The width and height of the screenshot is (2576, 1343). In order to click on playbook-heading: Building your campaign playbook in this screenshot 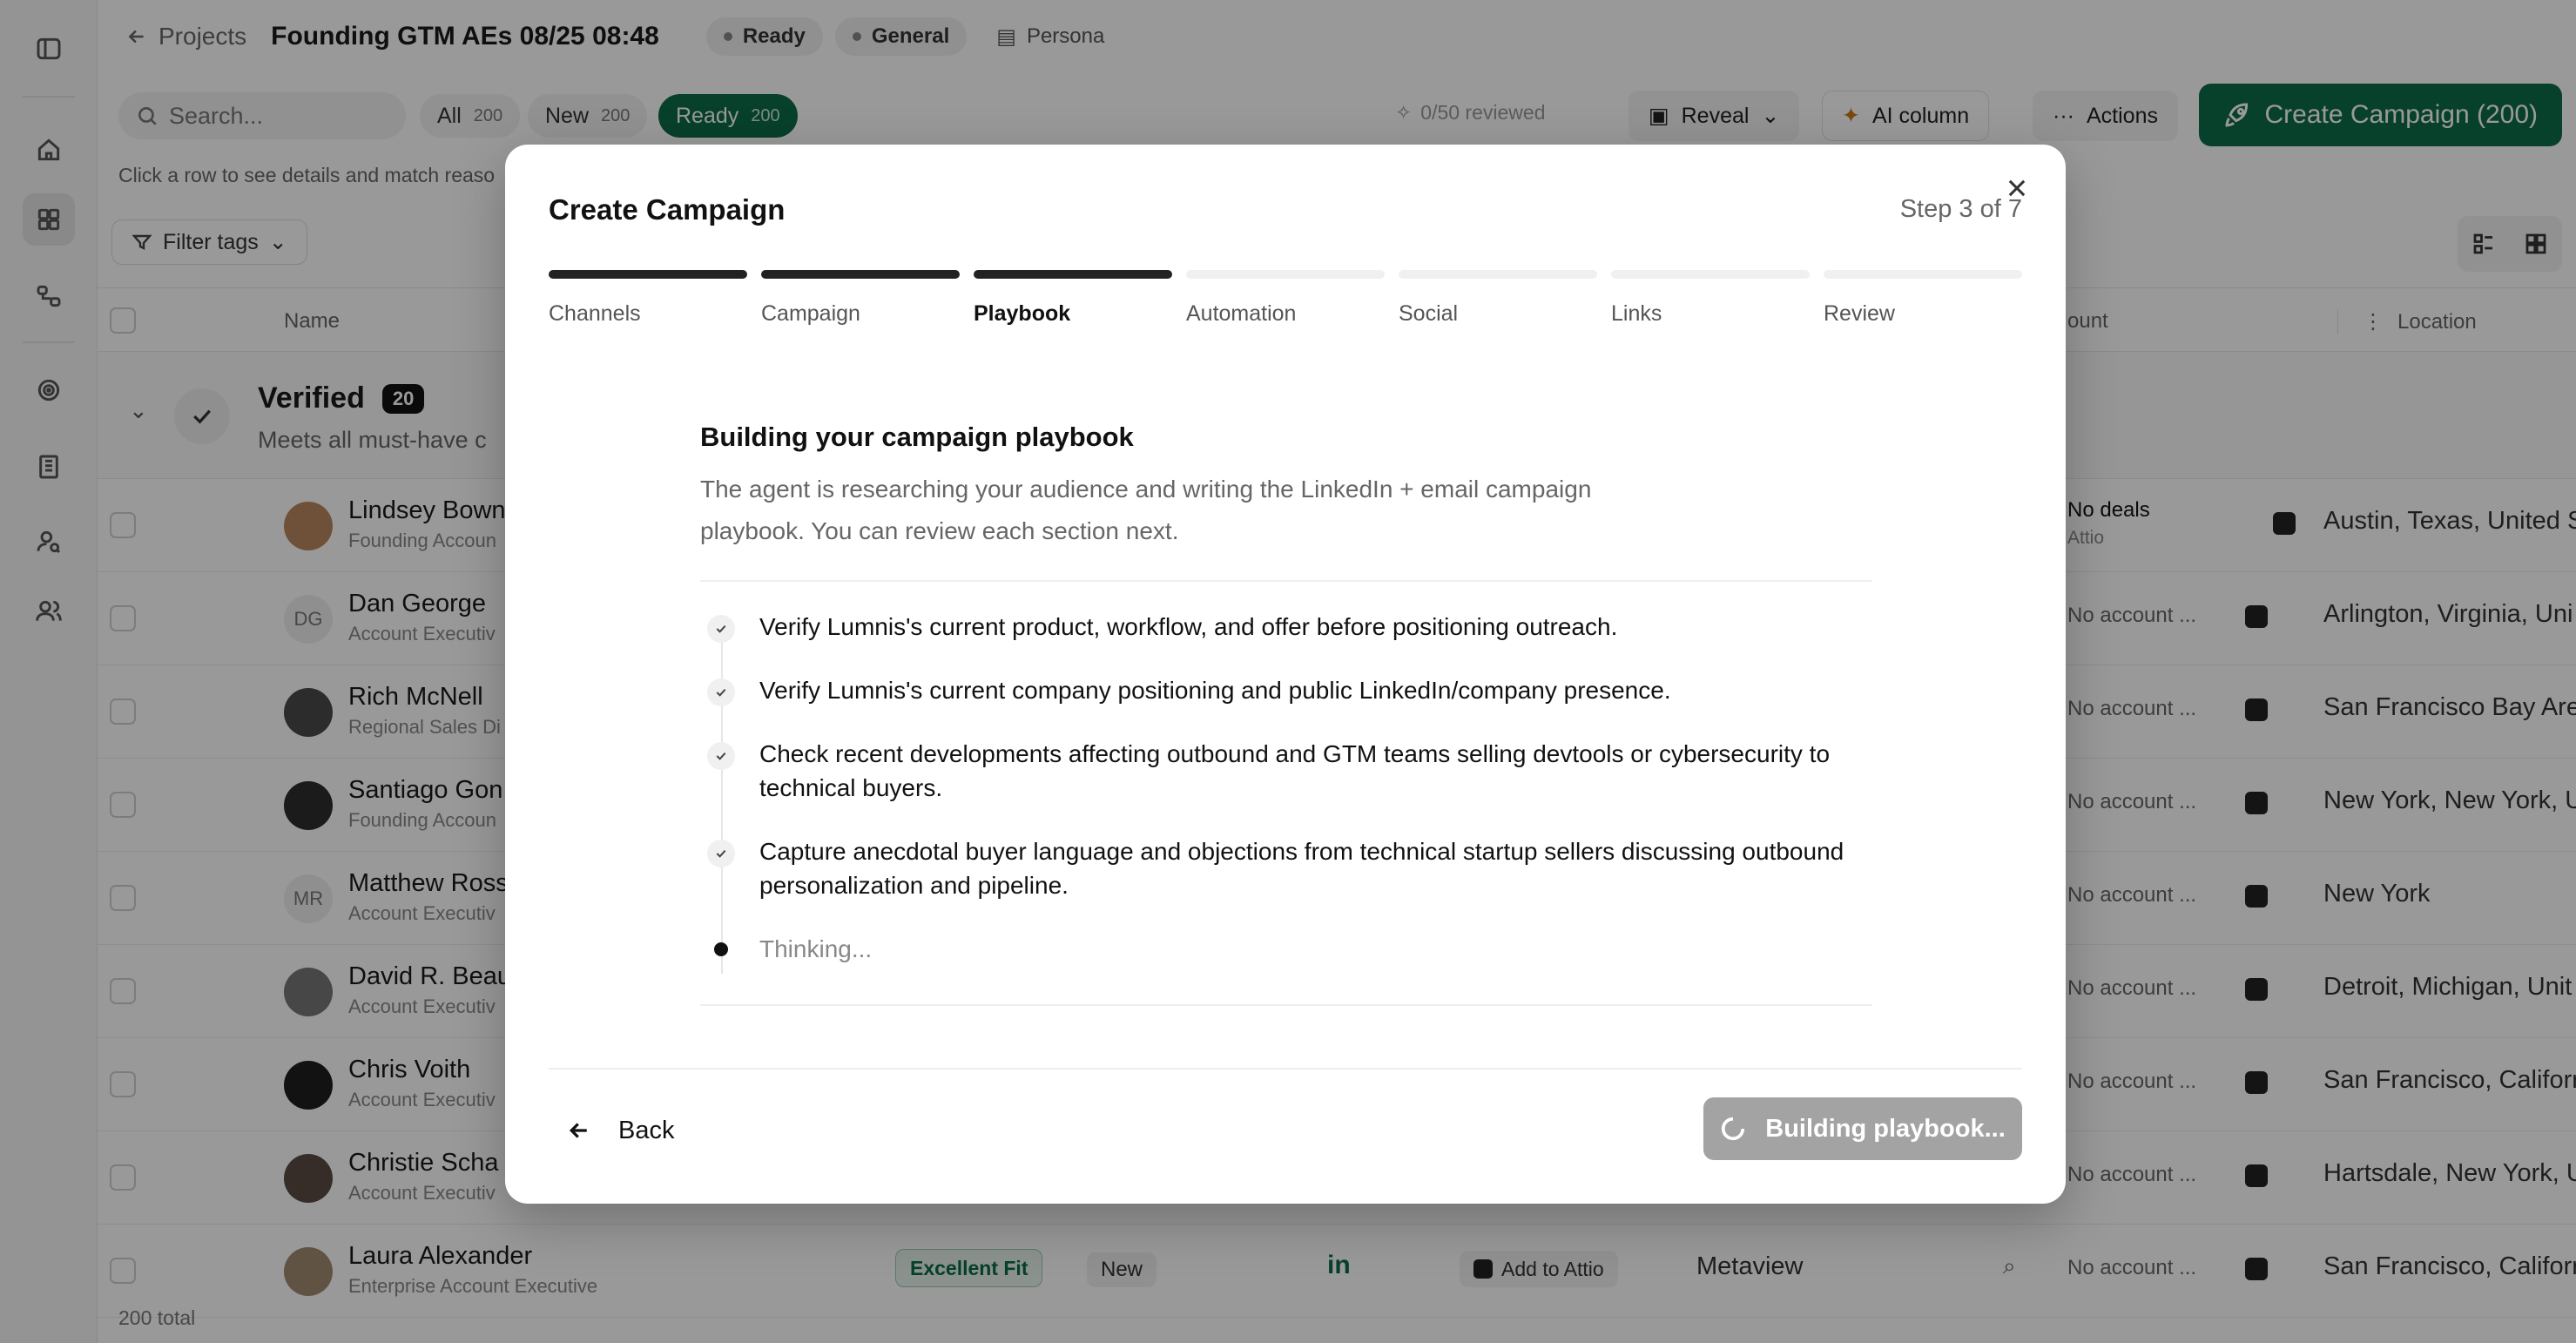, I will do `click(917, 437)`.